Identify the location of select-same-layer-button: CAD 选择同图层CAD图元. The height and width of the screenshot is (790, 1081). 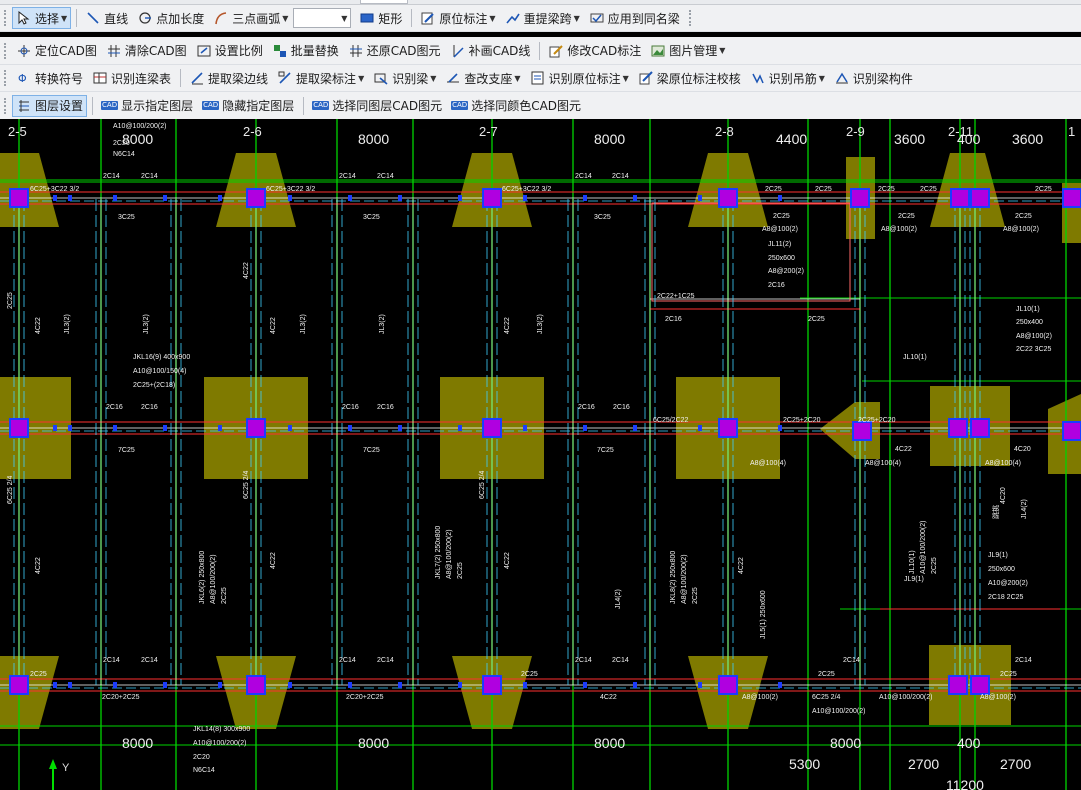
(377, 106).